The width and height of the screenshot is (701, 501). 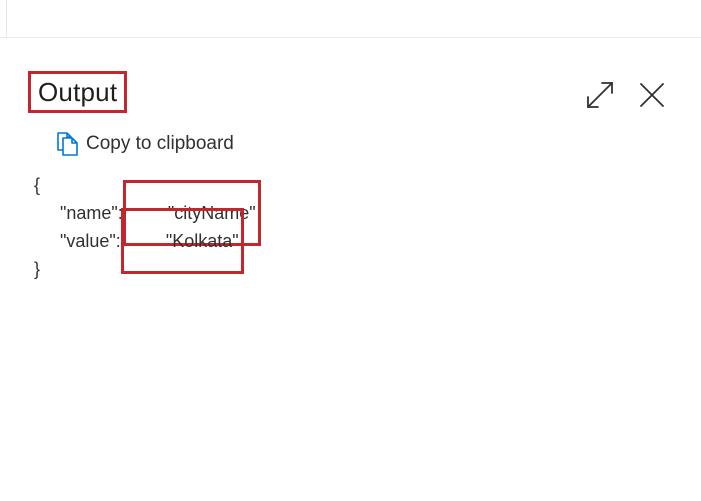 What do you see at coordinates (91, 213) in the screenshot?
I see `name-key: "name":` at bounding box center [91, 213].